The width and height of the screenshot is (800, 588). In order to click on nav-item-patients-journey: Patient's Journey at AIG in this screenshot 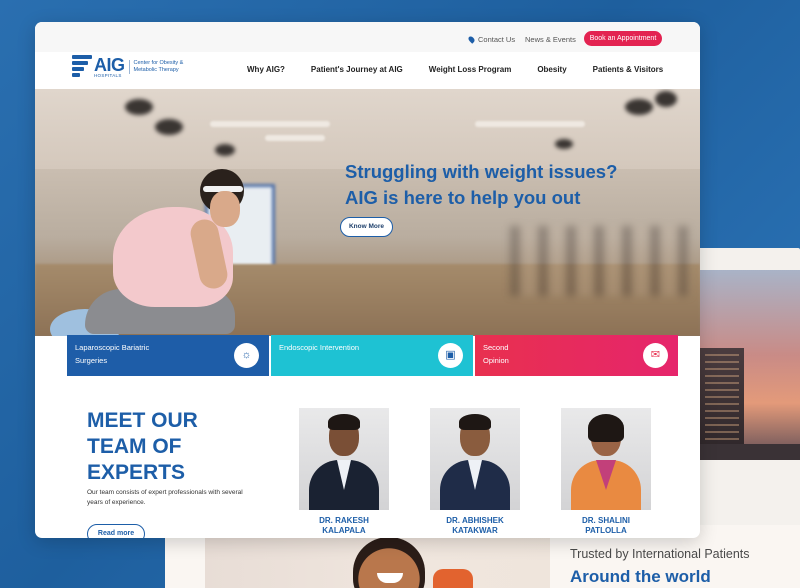, I will do `click(357, 69)`.